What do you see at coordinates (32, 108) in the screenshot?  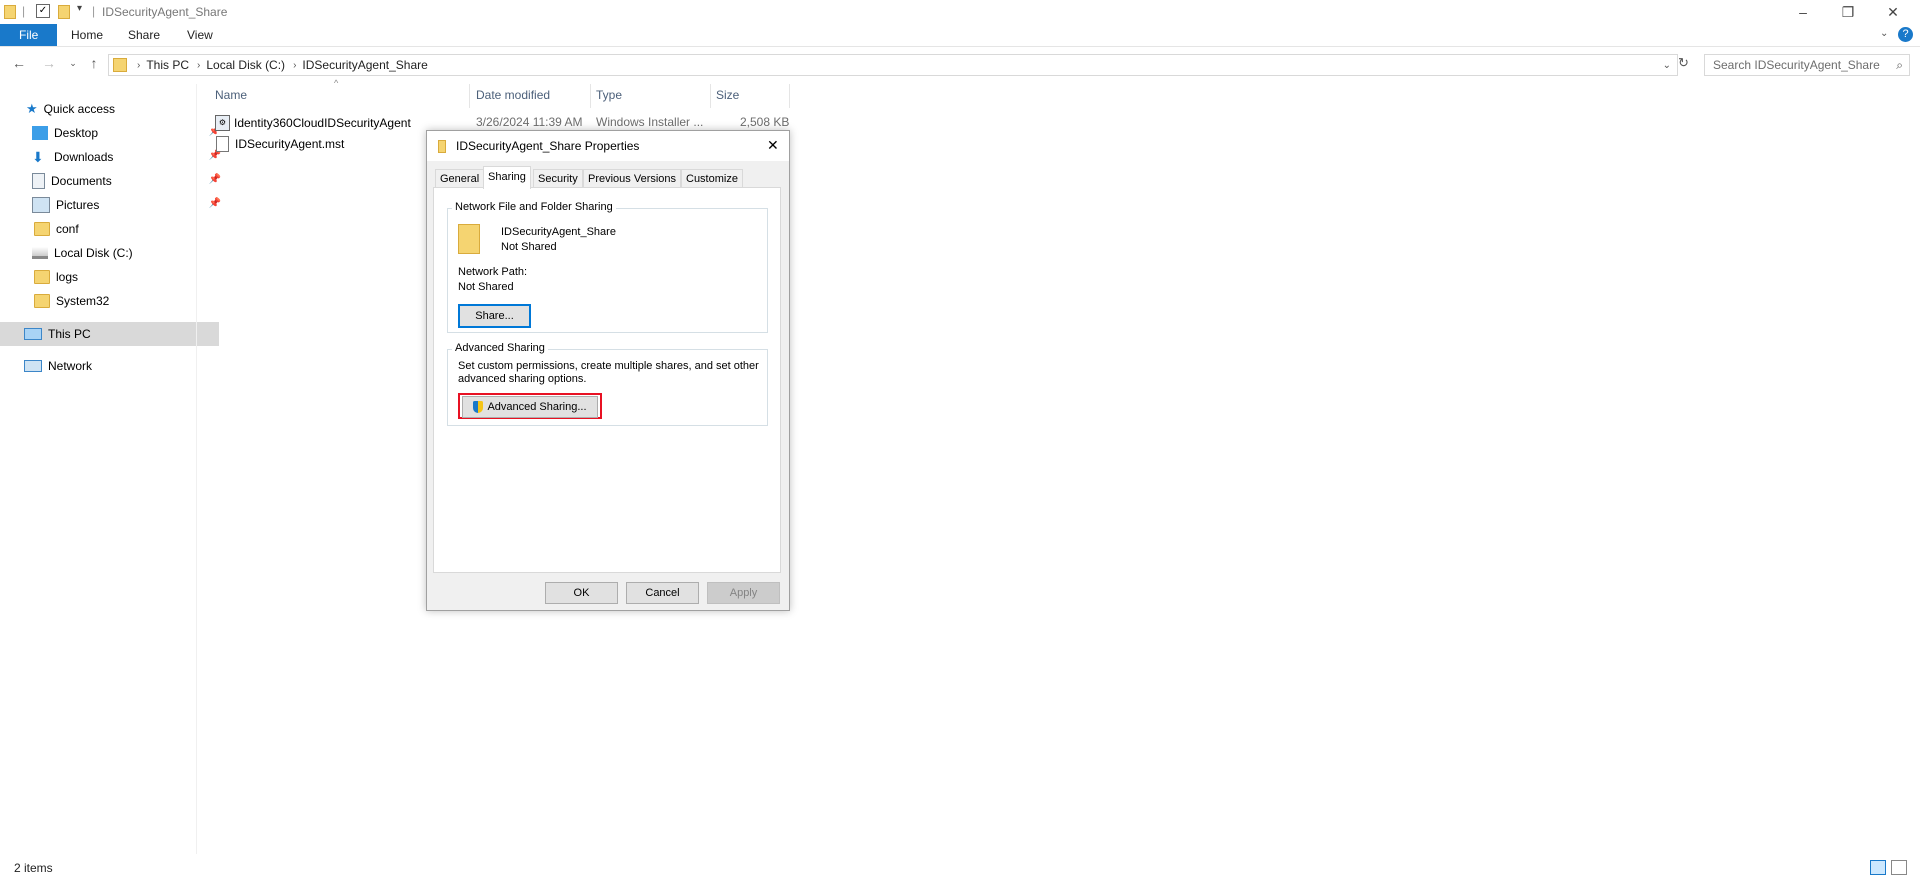 I see `star-icon: ★` at bounding box center [32, 108].